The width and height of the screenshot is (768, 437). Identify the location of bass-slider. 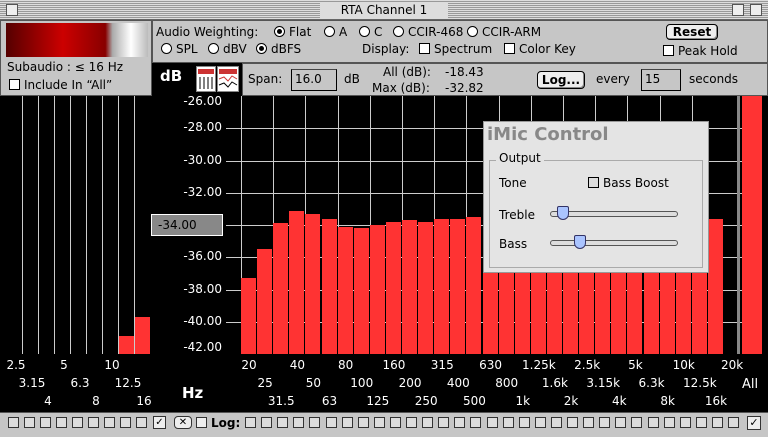
(614, 242).